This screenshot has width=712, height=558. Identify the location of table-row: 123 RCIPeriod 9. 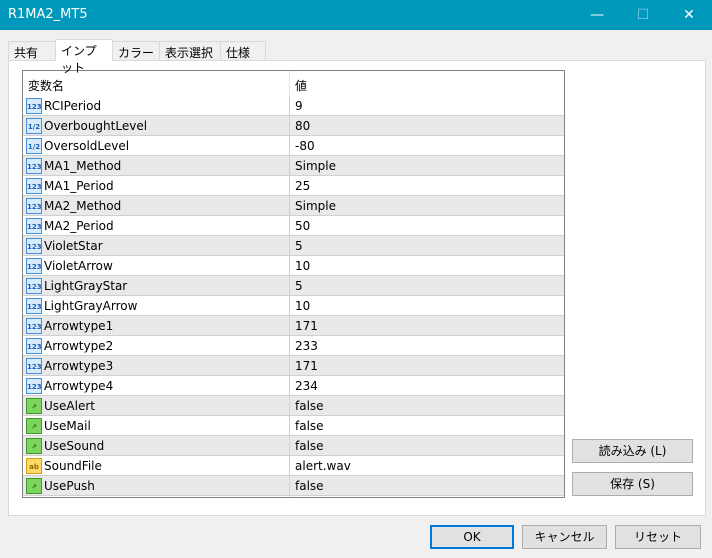
(293, 106).